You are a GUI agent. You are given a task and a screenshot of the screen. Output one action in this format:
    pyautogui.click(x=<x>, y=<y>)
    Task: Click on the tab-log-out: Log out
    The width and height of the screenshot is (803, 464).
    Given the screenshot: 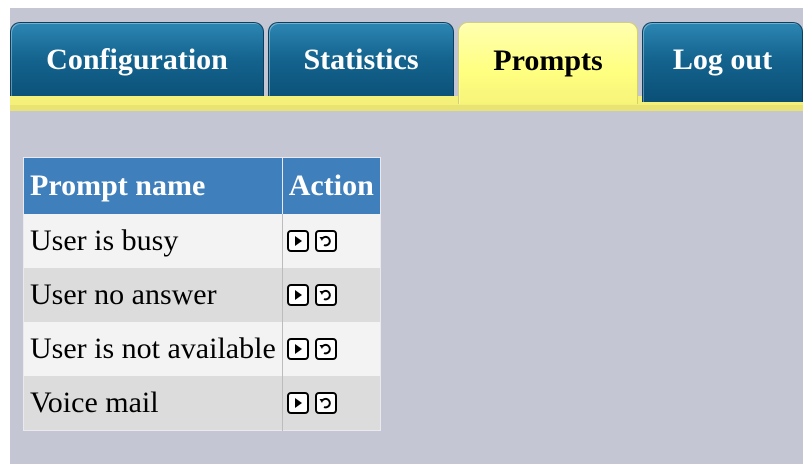 What is the action you would take?
    pyautogui.click(x=722, y=62)
    